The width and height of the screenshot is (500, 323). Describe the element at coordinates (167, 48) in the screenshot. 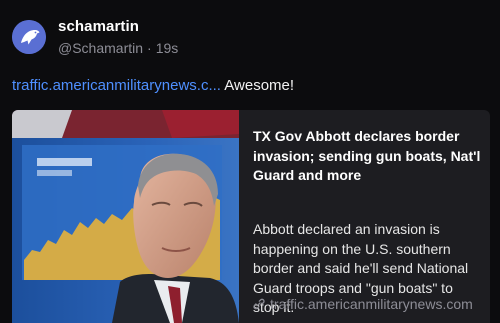

I see `post-timestamp: 19s` at that location.